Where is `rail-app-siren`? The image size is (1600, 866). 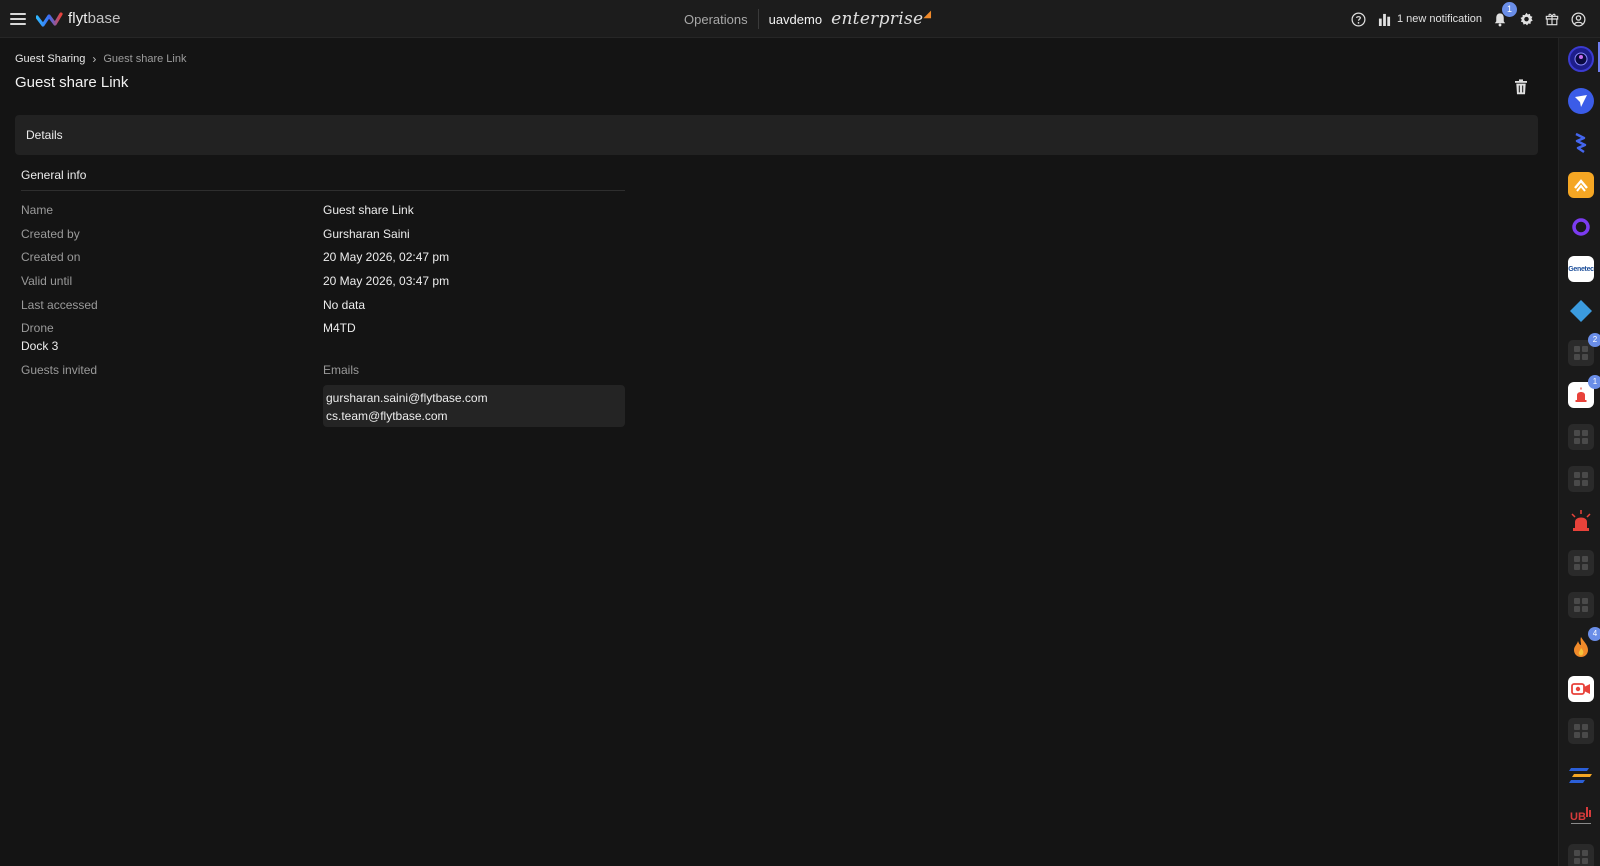
rail-app-siren is located at coordinates (1581, 521).